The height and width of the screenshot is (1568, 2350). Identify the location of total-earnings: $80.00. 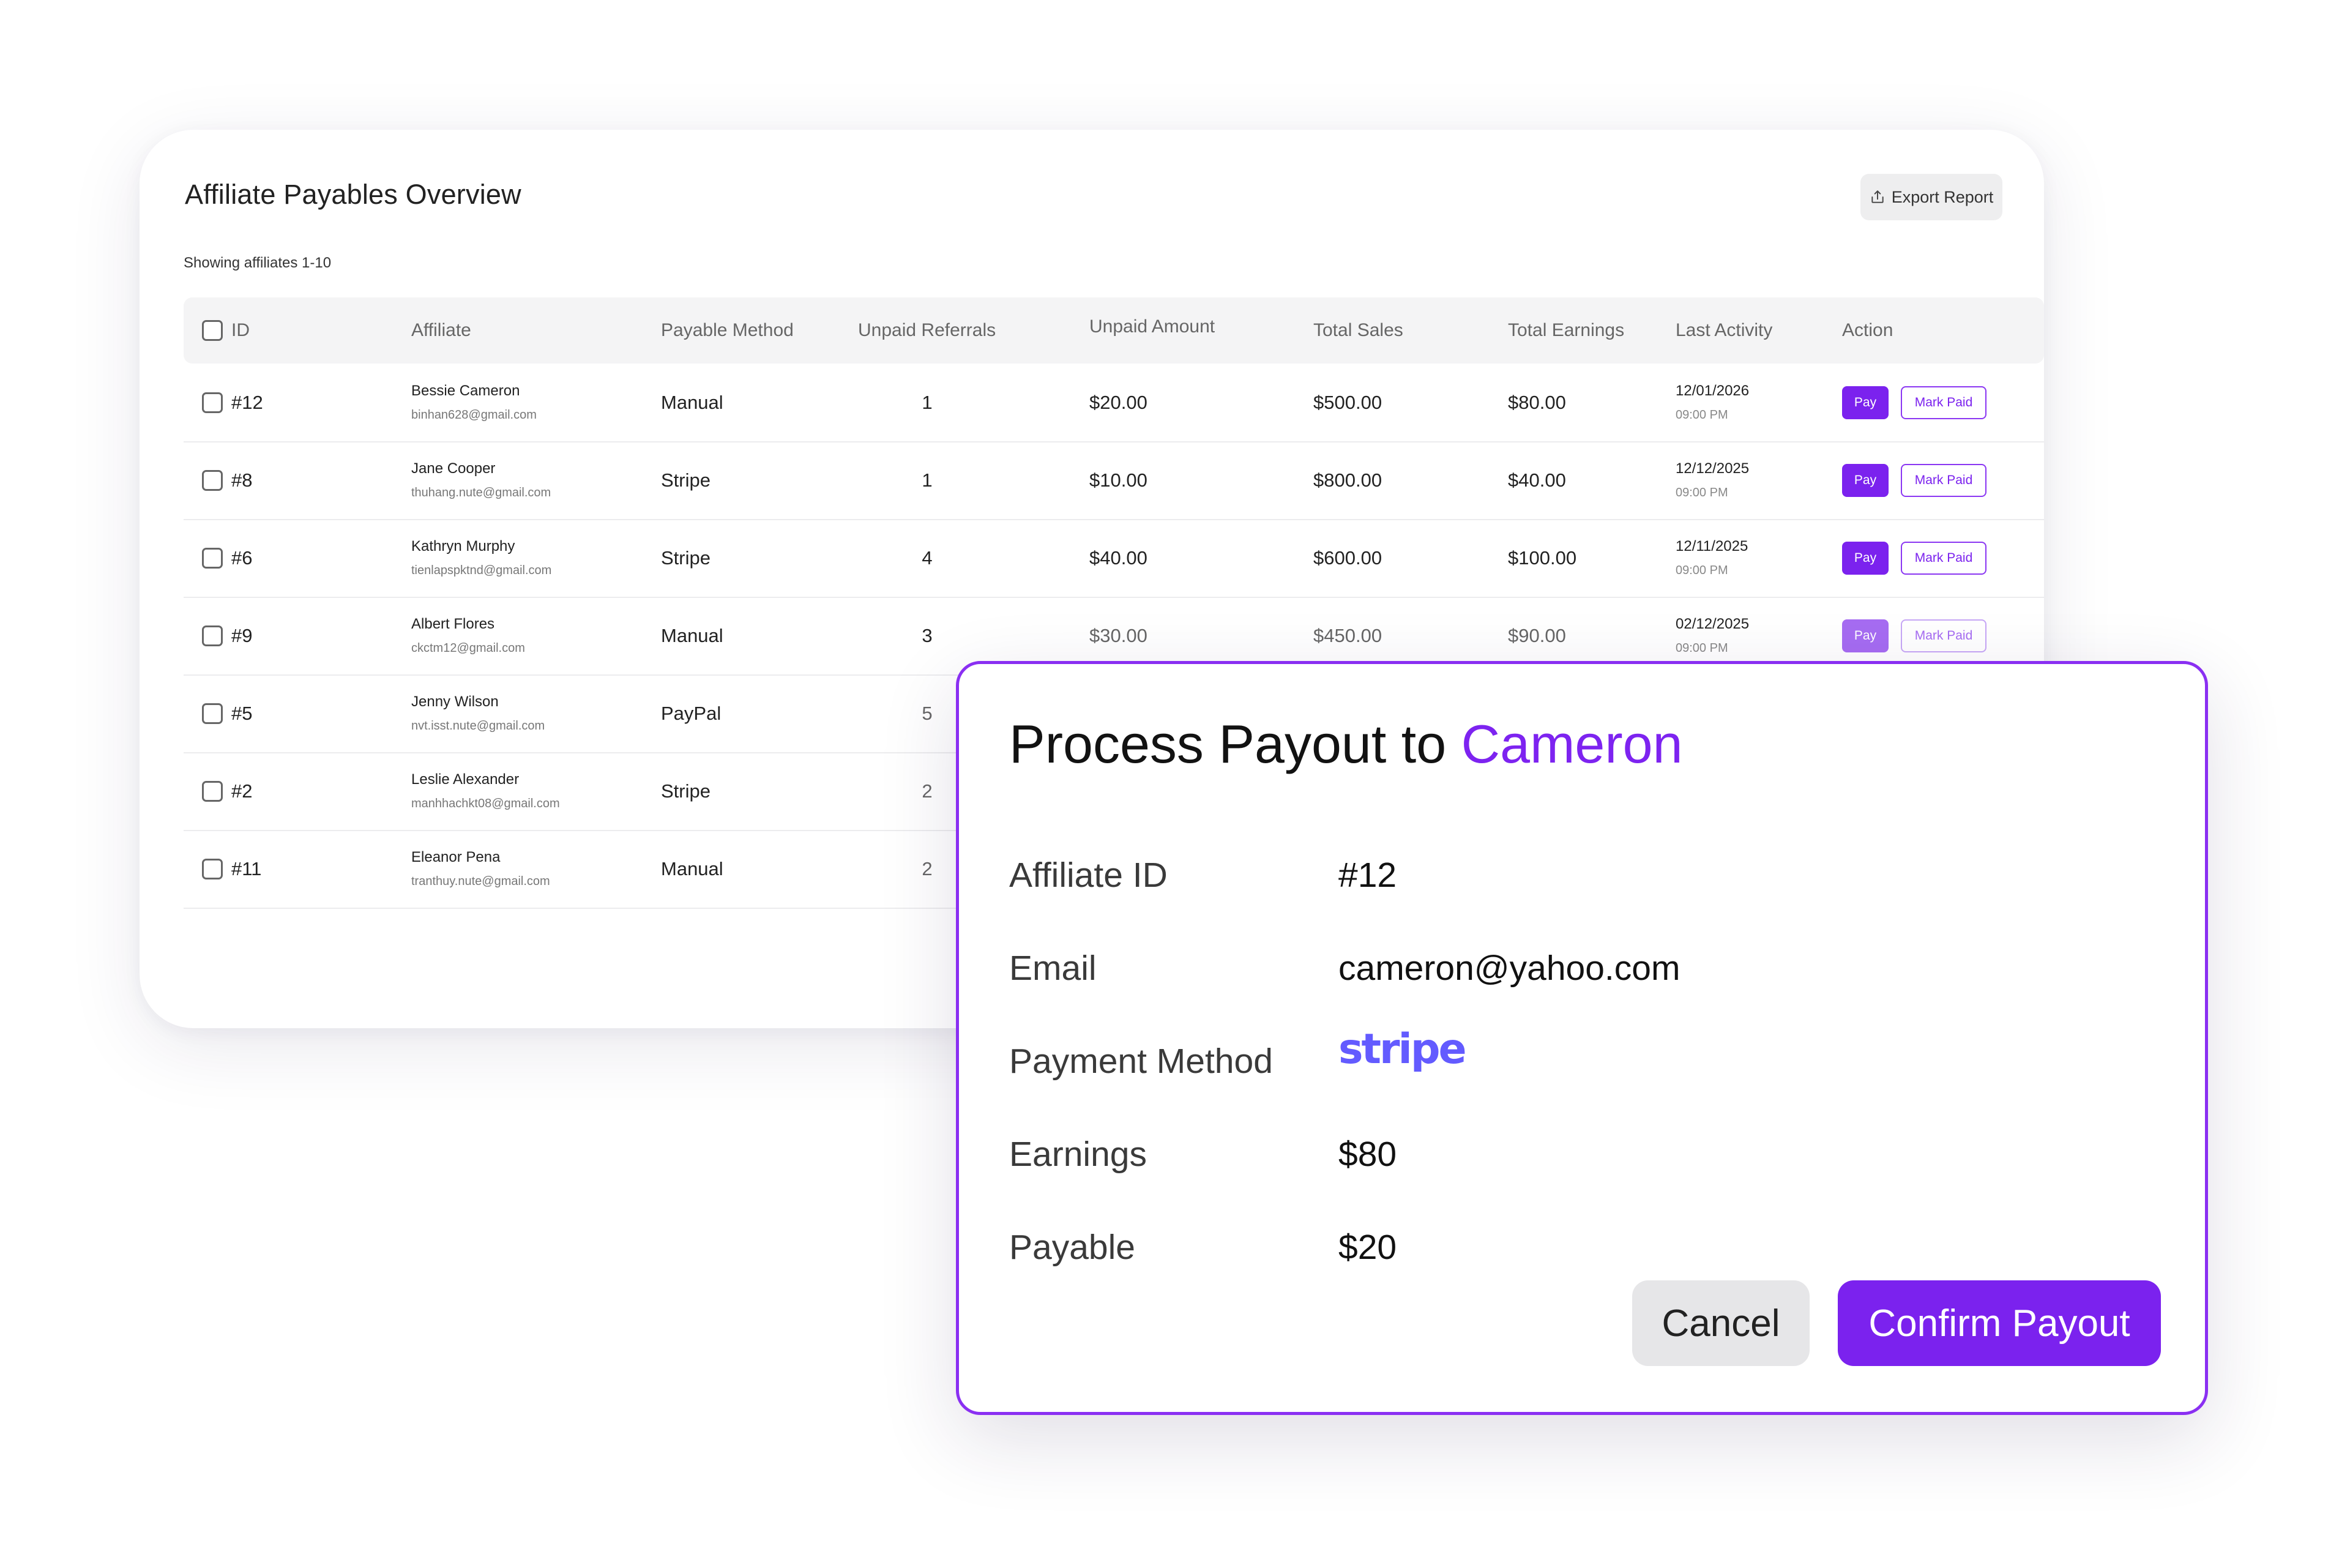
(1537, 402).